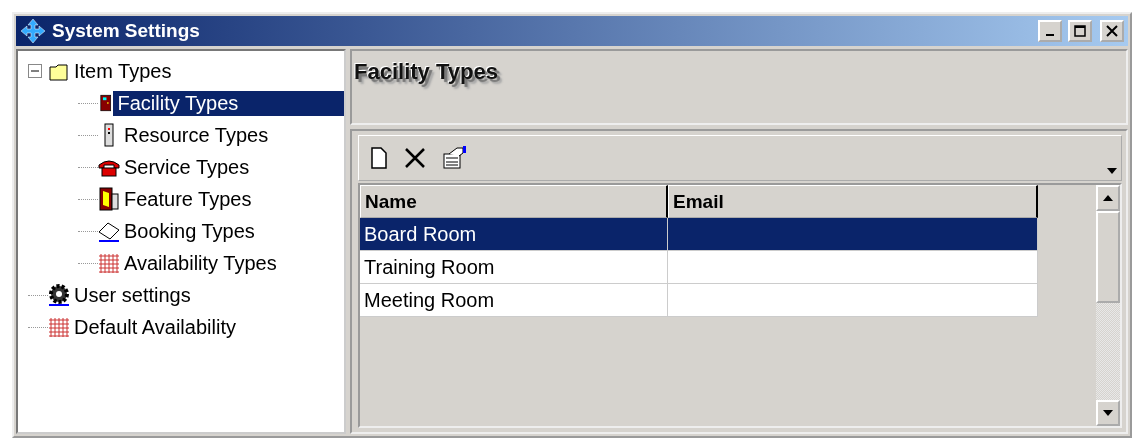 The image size is (1140, 443). Describe the element at coordinates (379, 158) in the screenshot. I see `new-document-button` at that location.